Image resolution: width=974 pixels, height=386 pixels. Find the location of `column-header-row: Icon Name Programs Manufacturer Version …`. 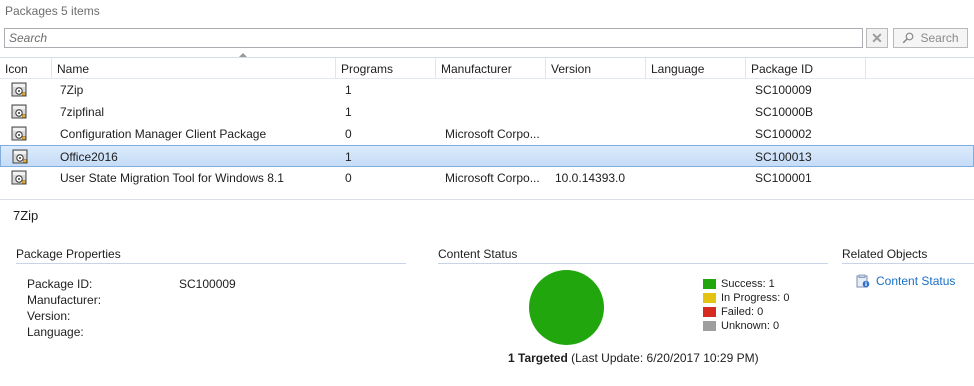

column-header-row: Icon Name Programs Manufacturer Version … is located at coordinates (487, 66).